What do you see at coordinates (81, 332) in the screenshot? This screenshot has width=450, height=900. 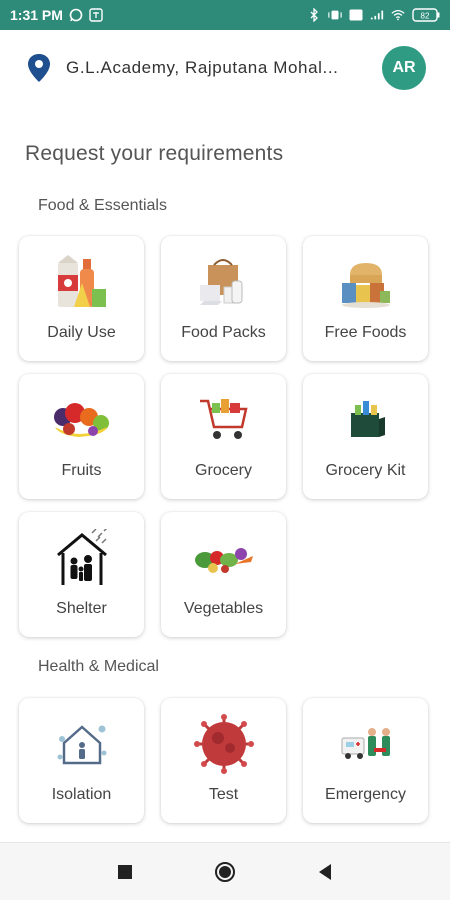 I see `card-label: Daily Use` at bounding box center [81, 332].